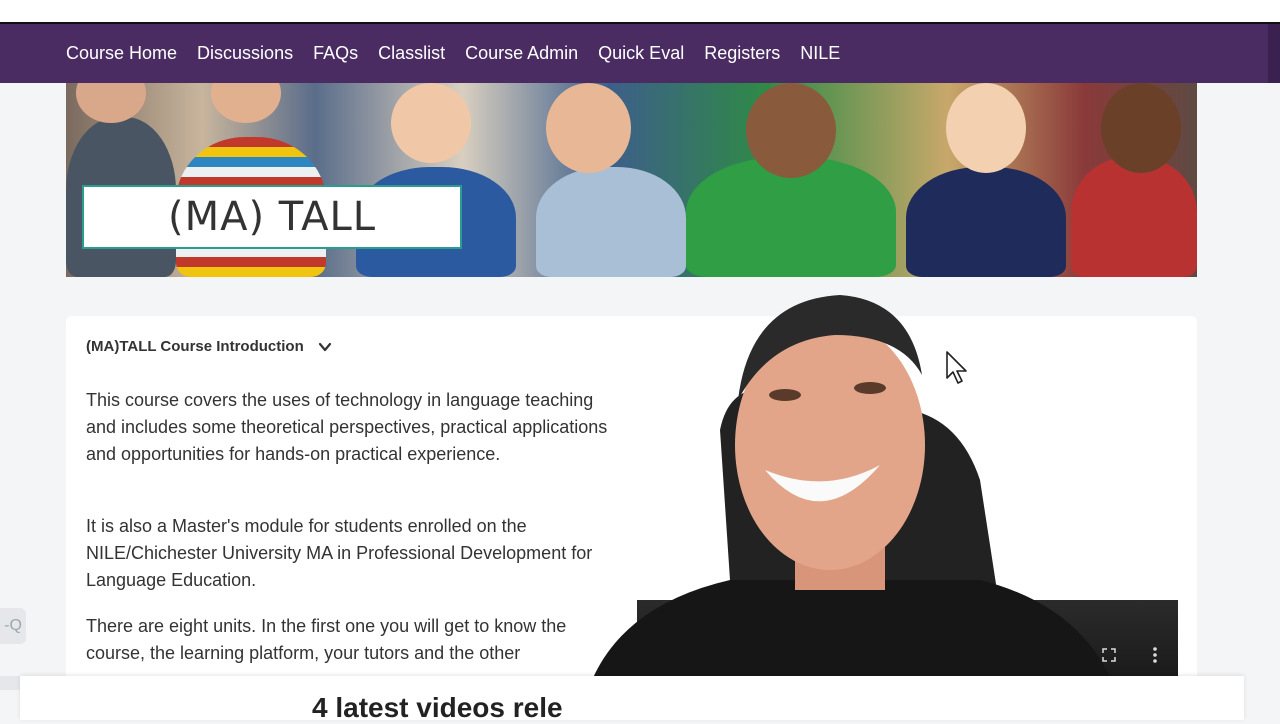 This screenshot has width=1280, height=724. What do you see at coordinates (956, 367) in the screenshot?
I see `mouse-cursor-icon` at bounding box center [956, 367].